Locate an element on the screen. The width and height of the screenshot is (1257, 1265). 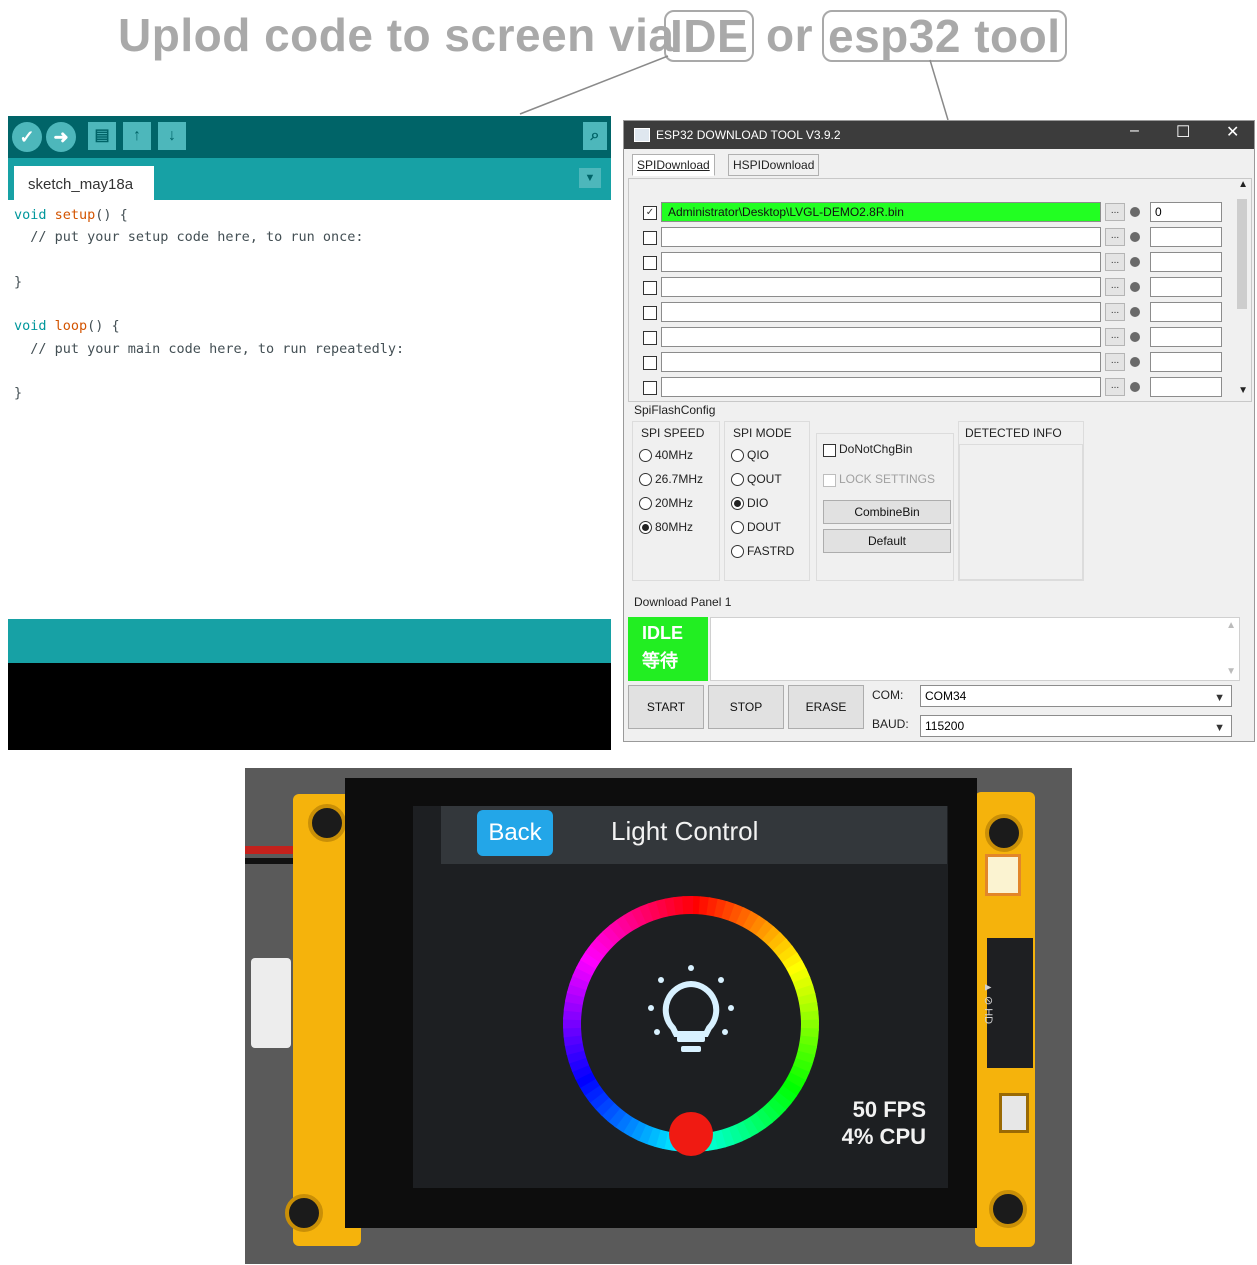
baud-label: BAUD: is located at coordinates (890, 724).